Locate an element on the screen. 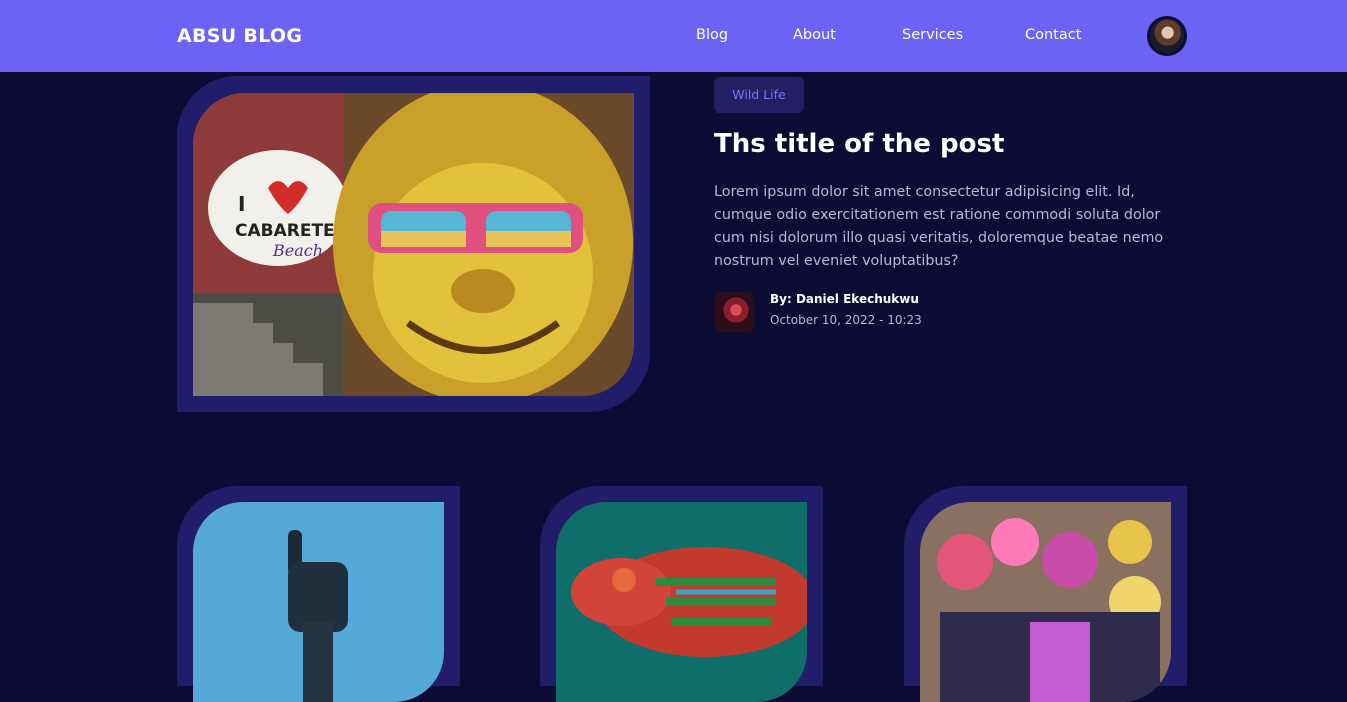 The height and width of the screenshot is (702, 1347). card-image-chameleon is located at coordinates (681, 602).